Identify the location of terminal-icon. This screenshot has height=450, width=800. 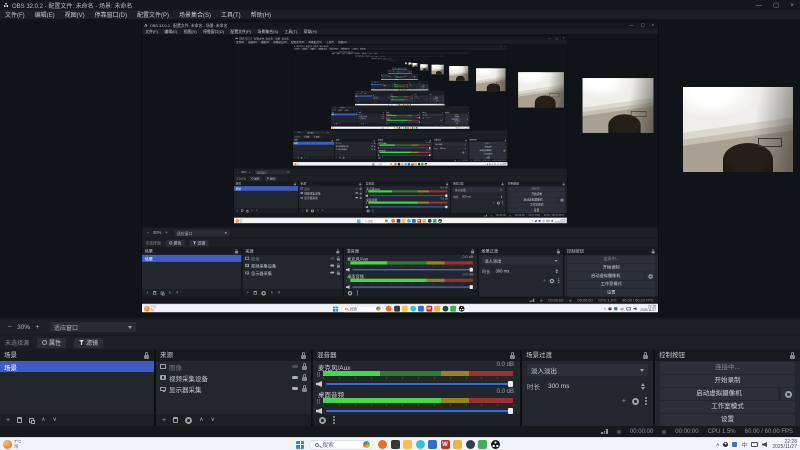
(395, 444).